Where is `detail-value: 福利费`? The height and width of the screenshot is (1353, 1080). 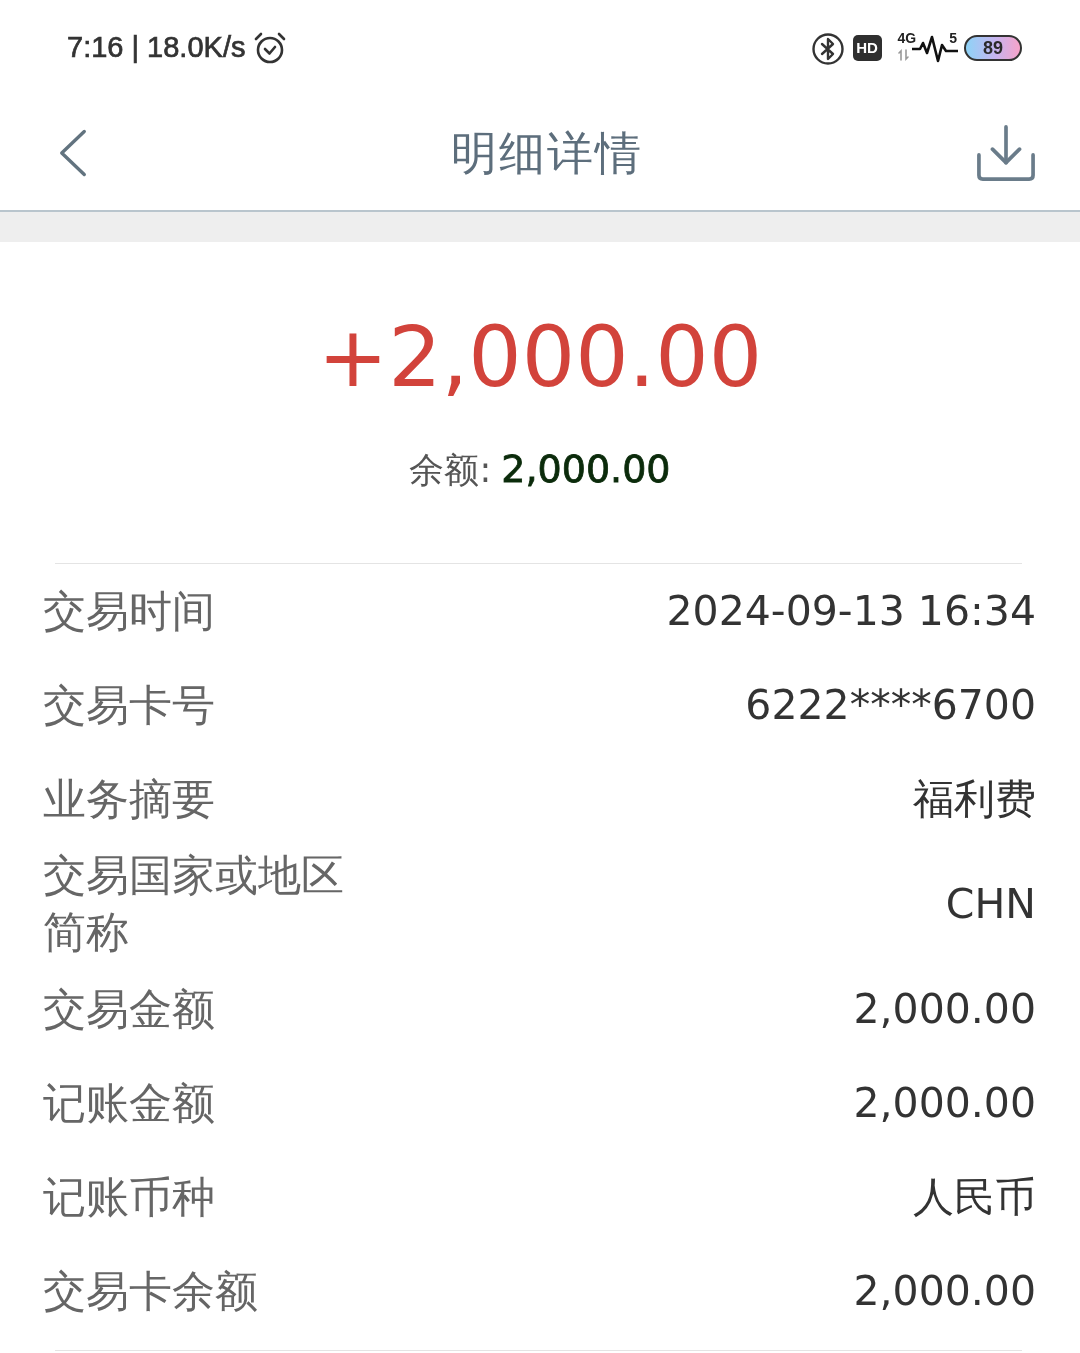
detail-value: 福利费 is located at coordinates (974, 799).